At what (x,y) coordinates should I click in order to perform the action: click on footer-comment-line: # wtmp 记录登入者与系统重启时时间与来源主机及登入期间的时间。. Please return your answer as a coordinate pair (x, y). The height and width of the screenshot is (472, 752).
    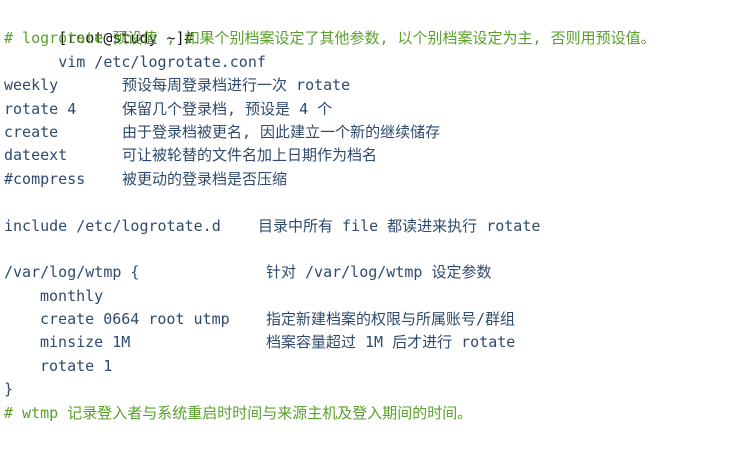
    Looking at the image, I should click on (376, 413).